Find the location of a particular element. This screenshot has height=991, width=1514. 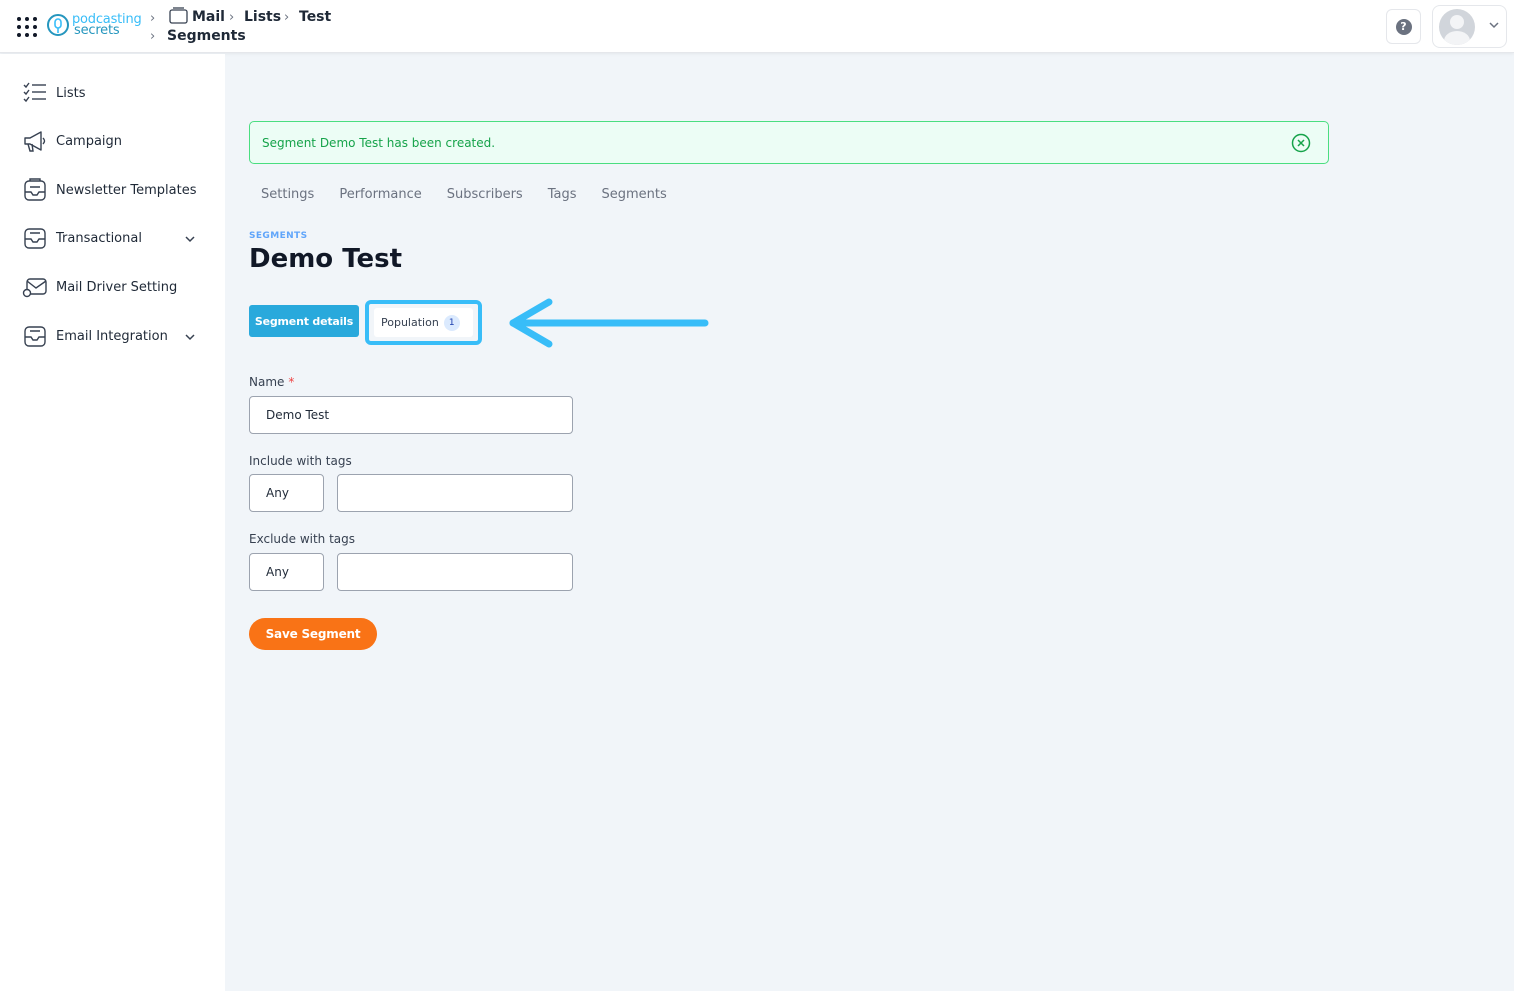

sidebar-item-newsletter-templates: Newsletter Templates is located at coordinates (112, 190).